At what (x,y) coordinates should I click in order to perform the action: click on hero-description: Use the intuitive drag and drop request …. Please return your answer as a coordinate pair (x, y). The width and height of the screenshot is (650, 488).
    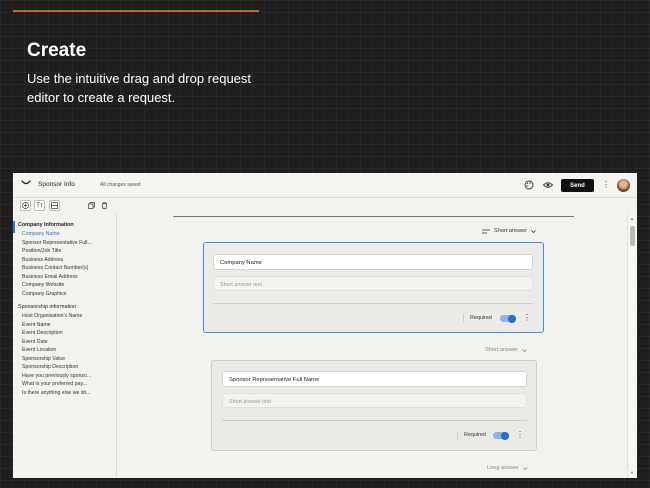
    Looking at the image, I should click on (139, 88).